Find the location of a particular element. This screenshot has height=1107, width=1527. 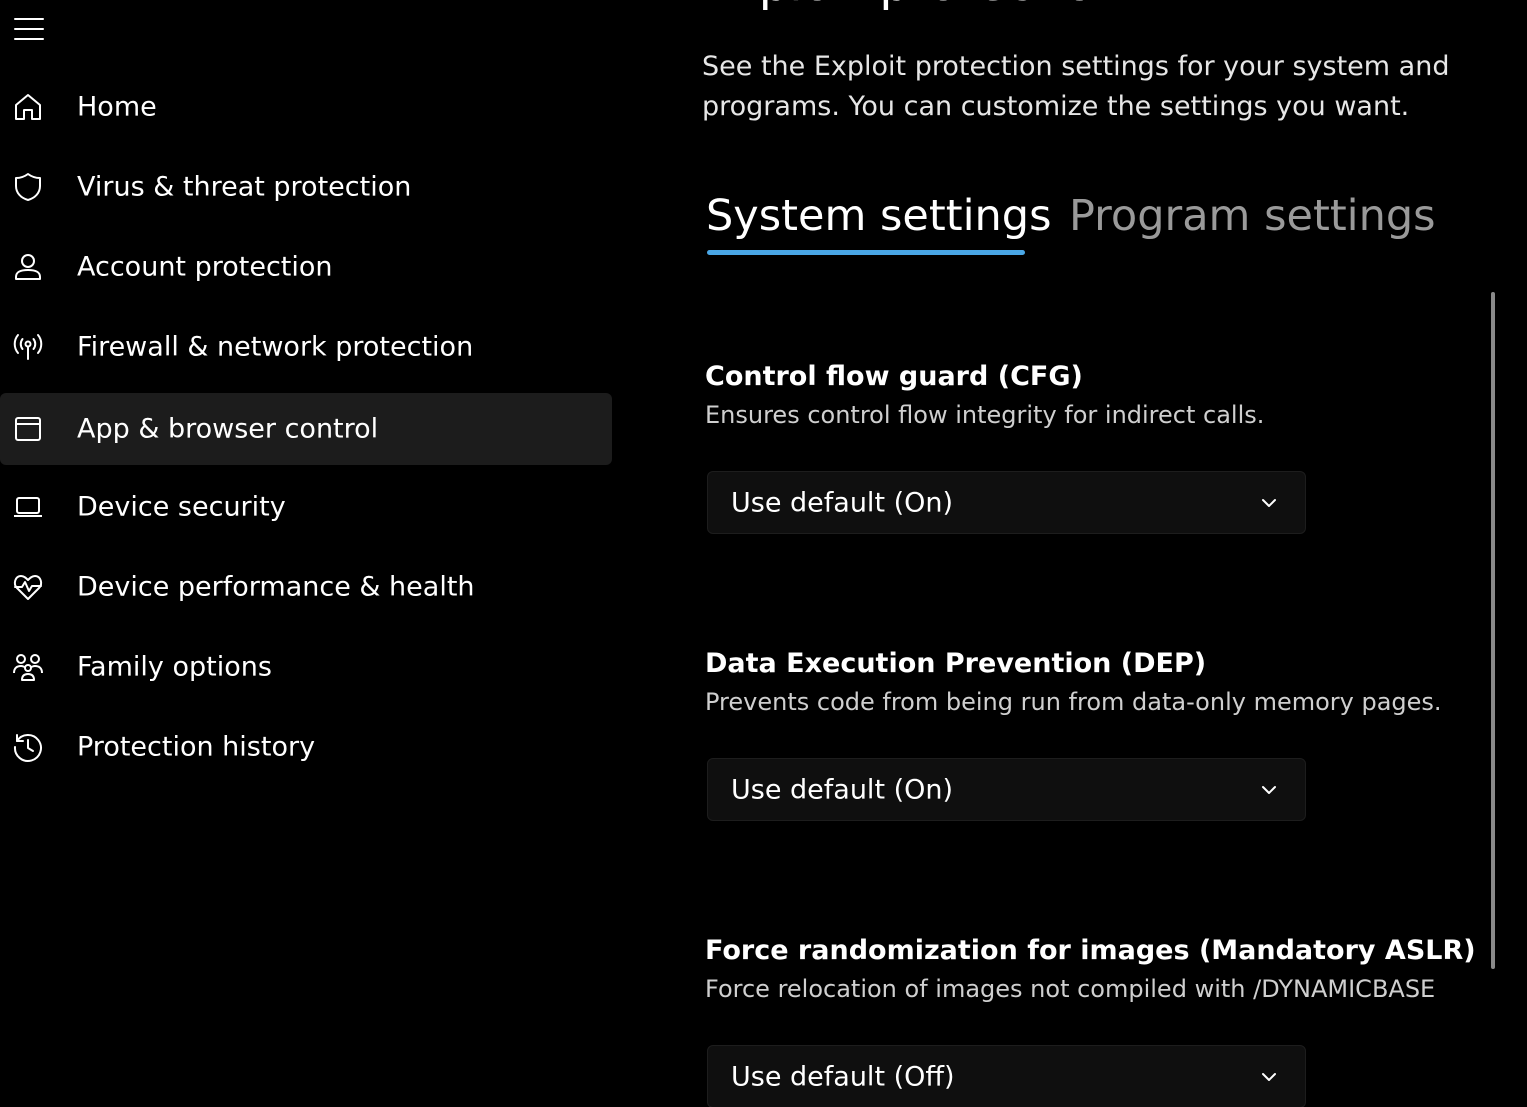

selected-tab-indicator is located at coordinates (866, 252).